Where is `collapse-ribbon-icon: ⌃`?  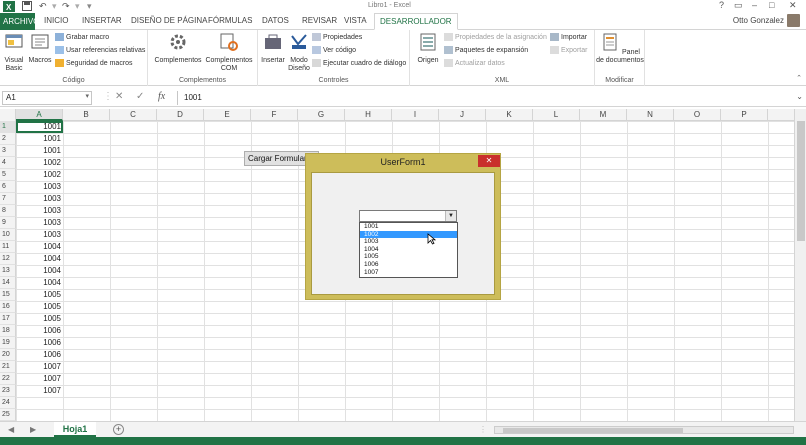
collapse-ribbon-icon: ⌃ is located at coordinates (799, 78).